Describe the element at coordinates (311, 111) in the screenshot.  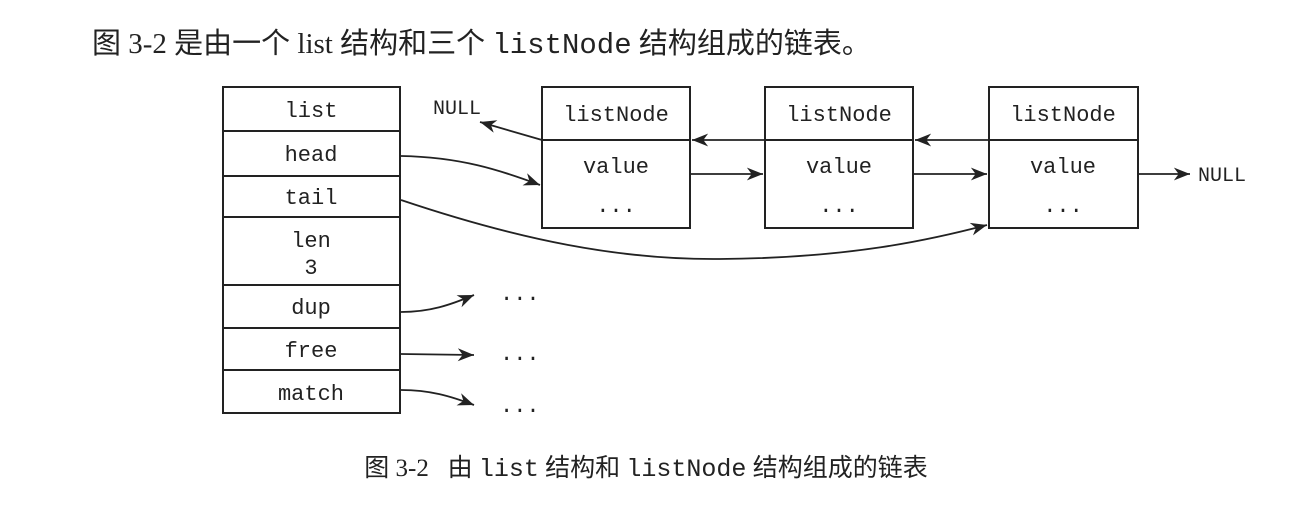
I see `list-field-list: list` at that location.